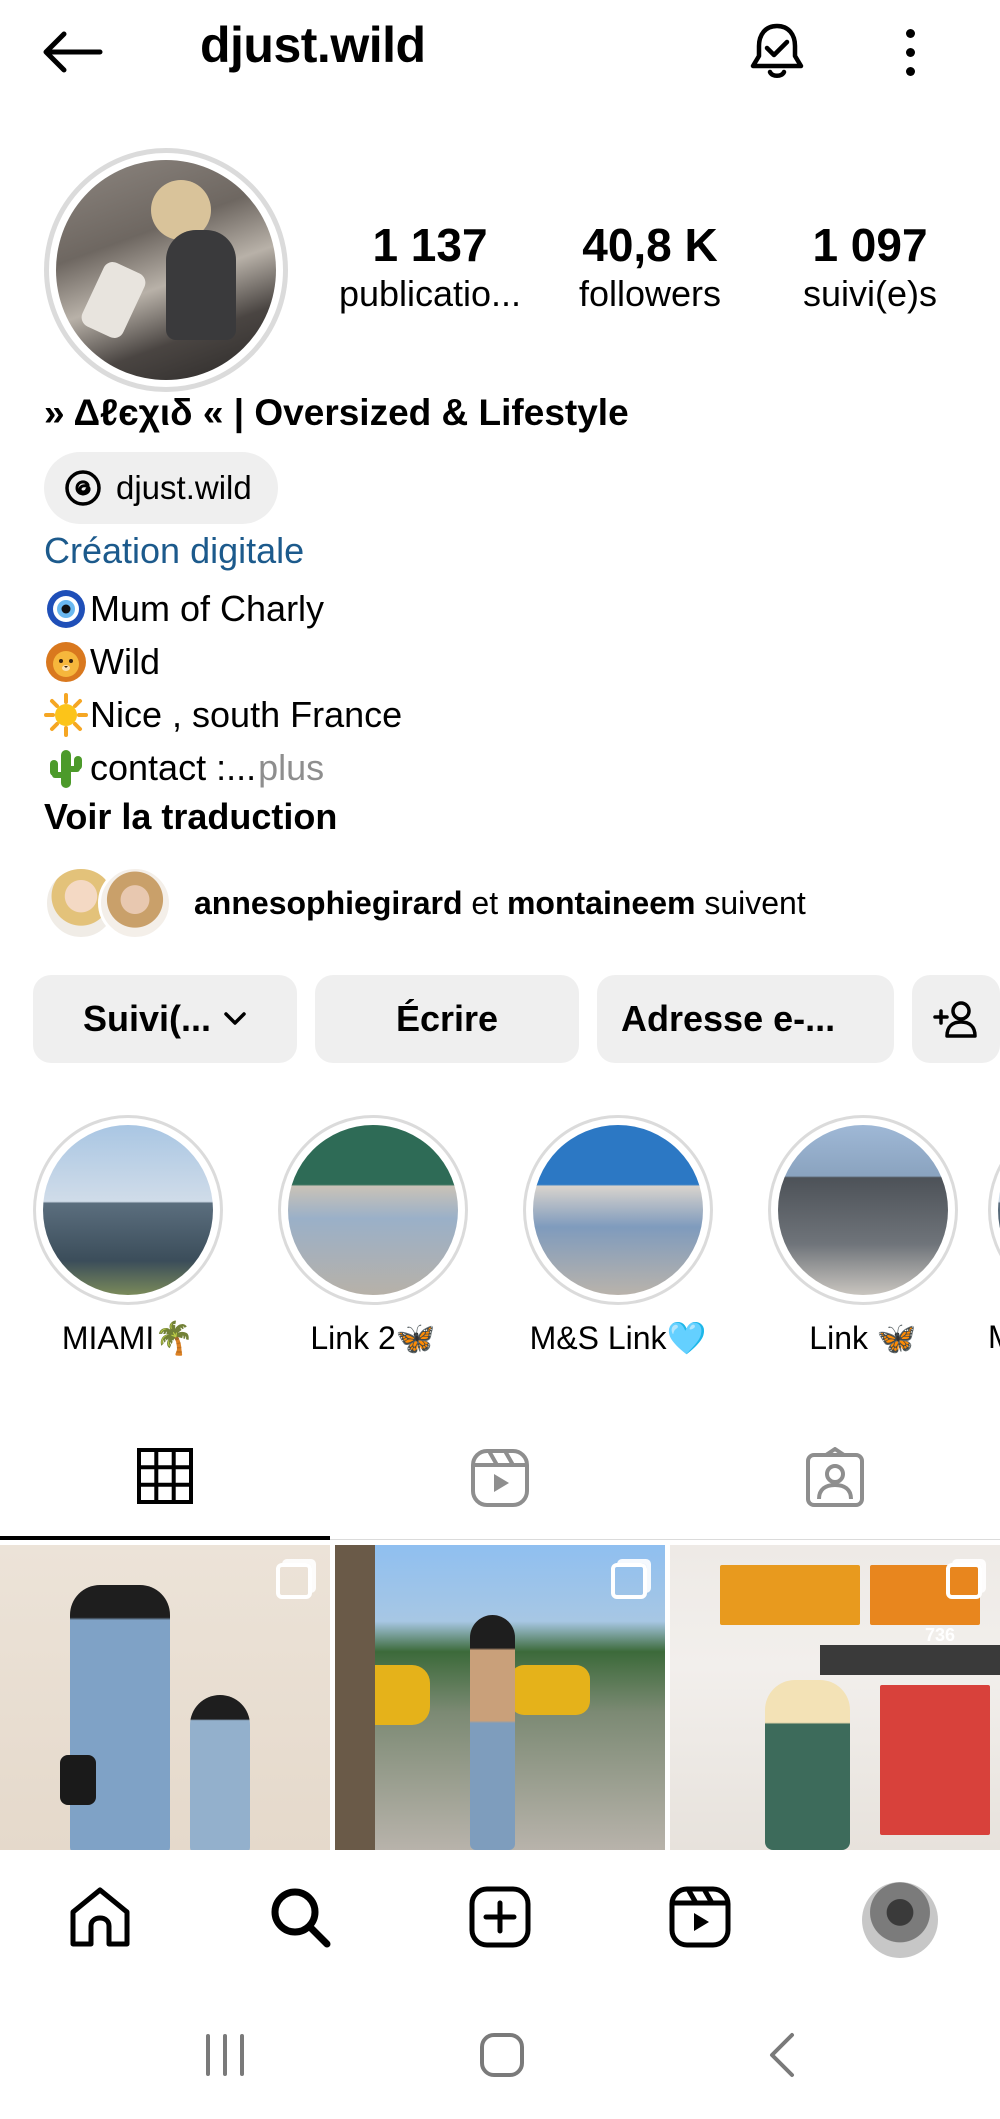  Describe the element at coordinates (66, 714) in the screenshot. I see `sun-emoji-icon` at that location.